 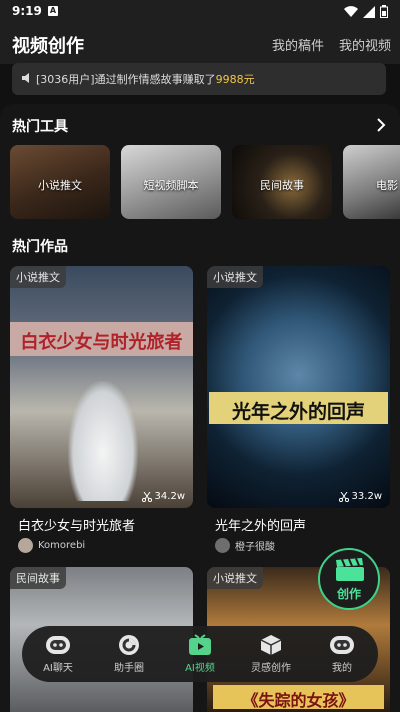 What do you see at coordinates (369, 11) in the screenshot?
I see `signal-icon` at bounding box center [369, 11].